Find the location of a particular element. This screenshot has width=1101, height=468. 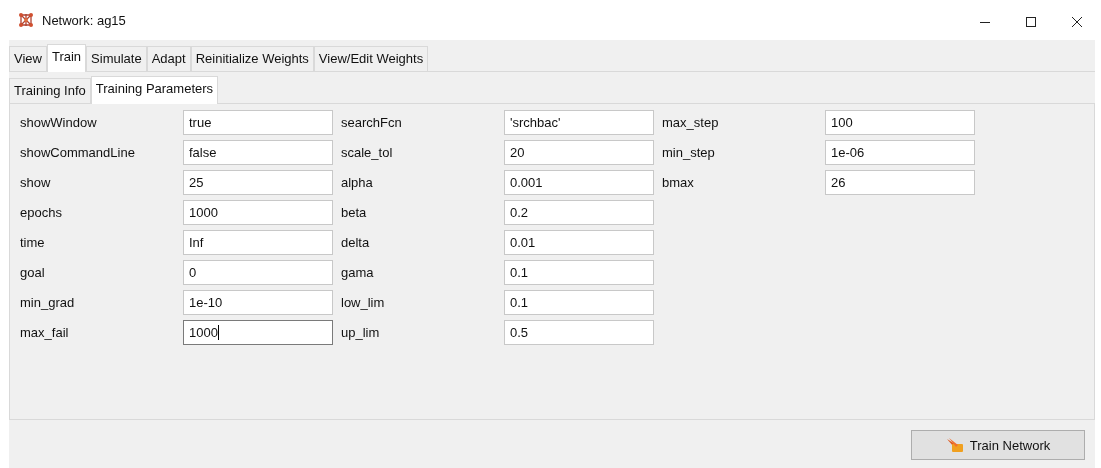

input-field: 1e-10 is located at coordinates (258, 302).